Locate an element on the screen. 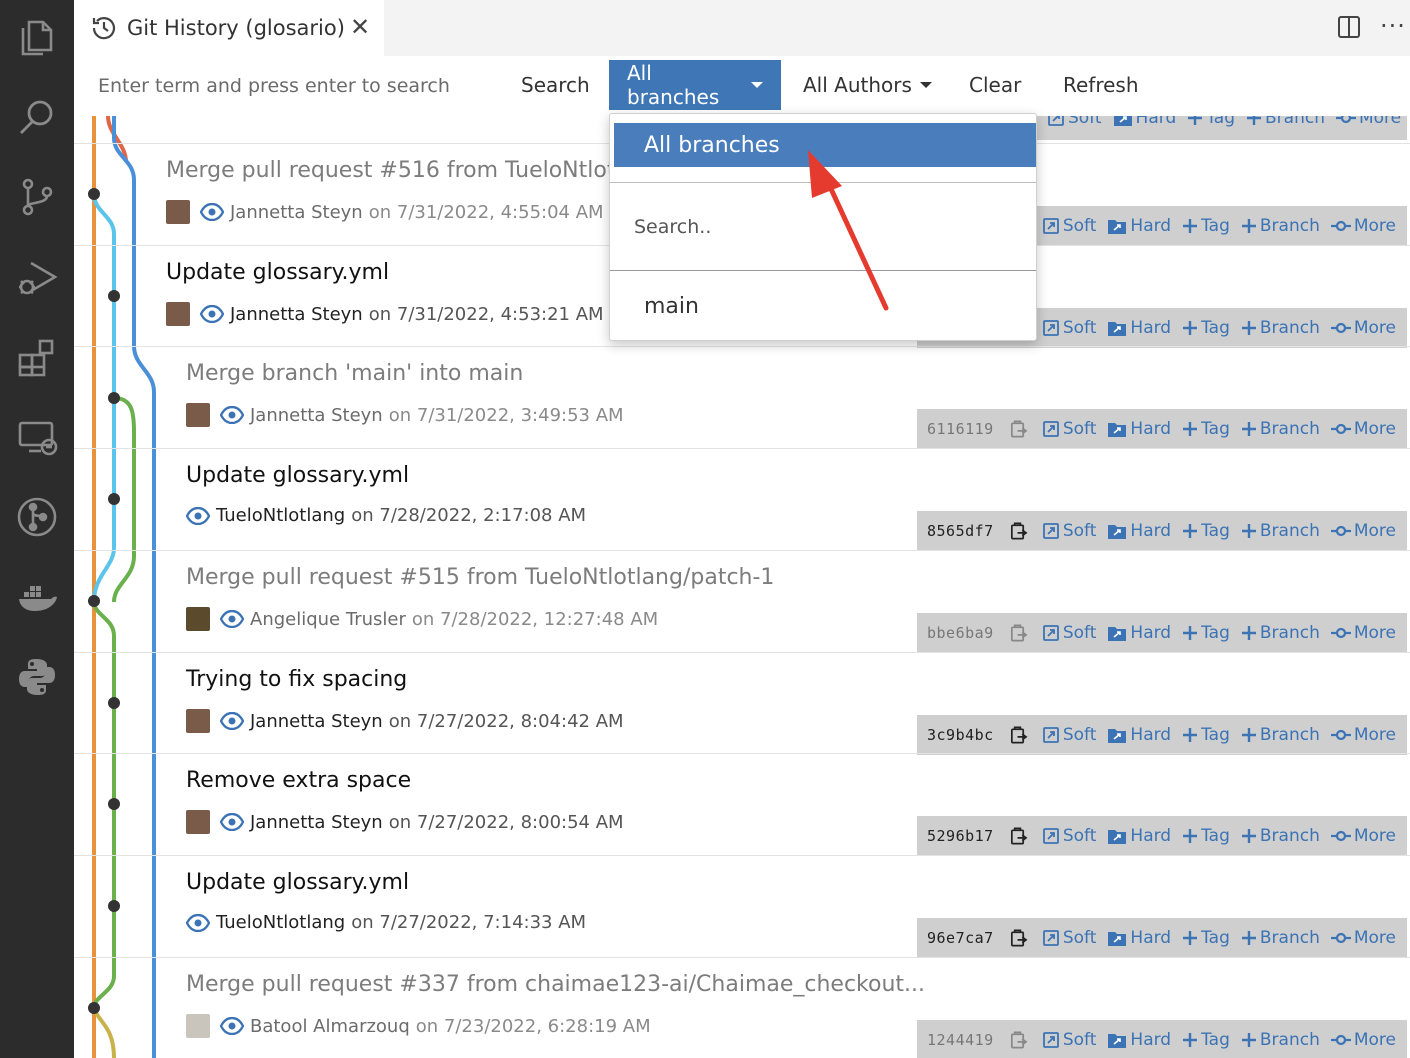  branches-dropdown-button: All branches is located at coordinates (695, 85).